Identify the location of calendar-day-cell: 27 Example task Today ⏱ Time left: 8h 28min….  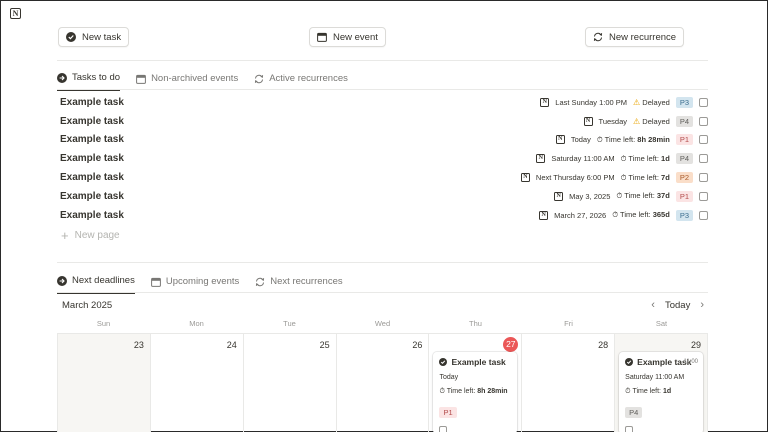
(476, 383).